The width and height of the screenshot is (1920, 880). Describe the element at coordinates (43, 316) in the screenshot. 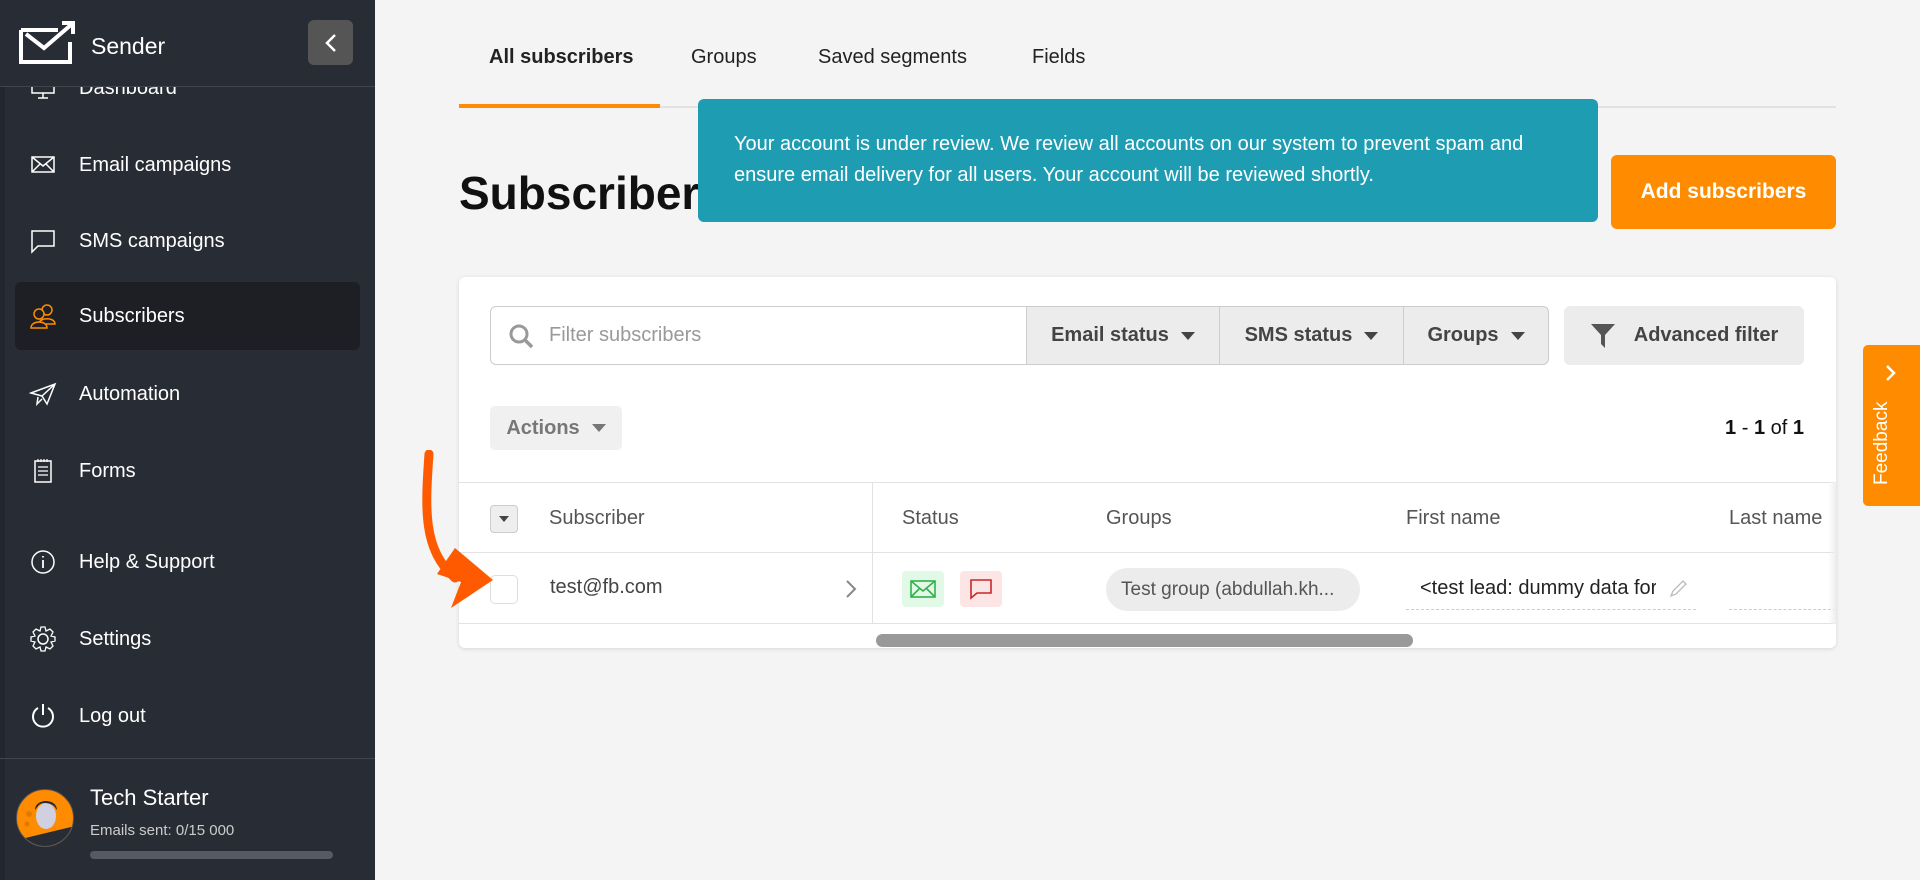

I see `users-icon` at that location.